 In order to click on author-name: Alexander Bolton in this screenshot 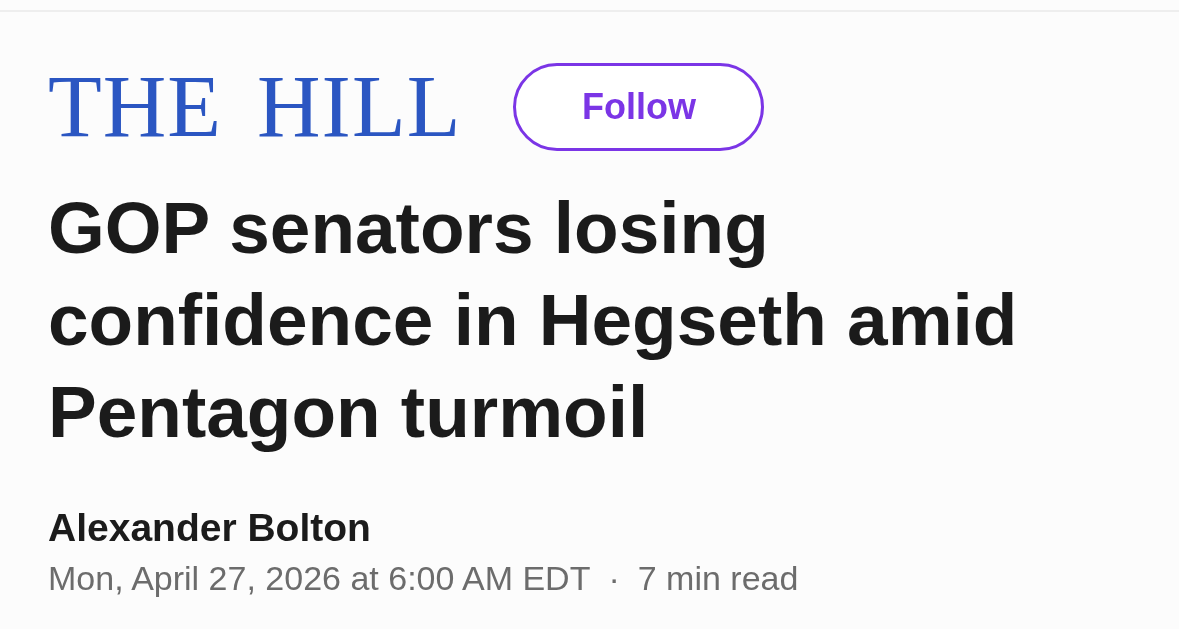, I will do `click(209, 528)`.